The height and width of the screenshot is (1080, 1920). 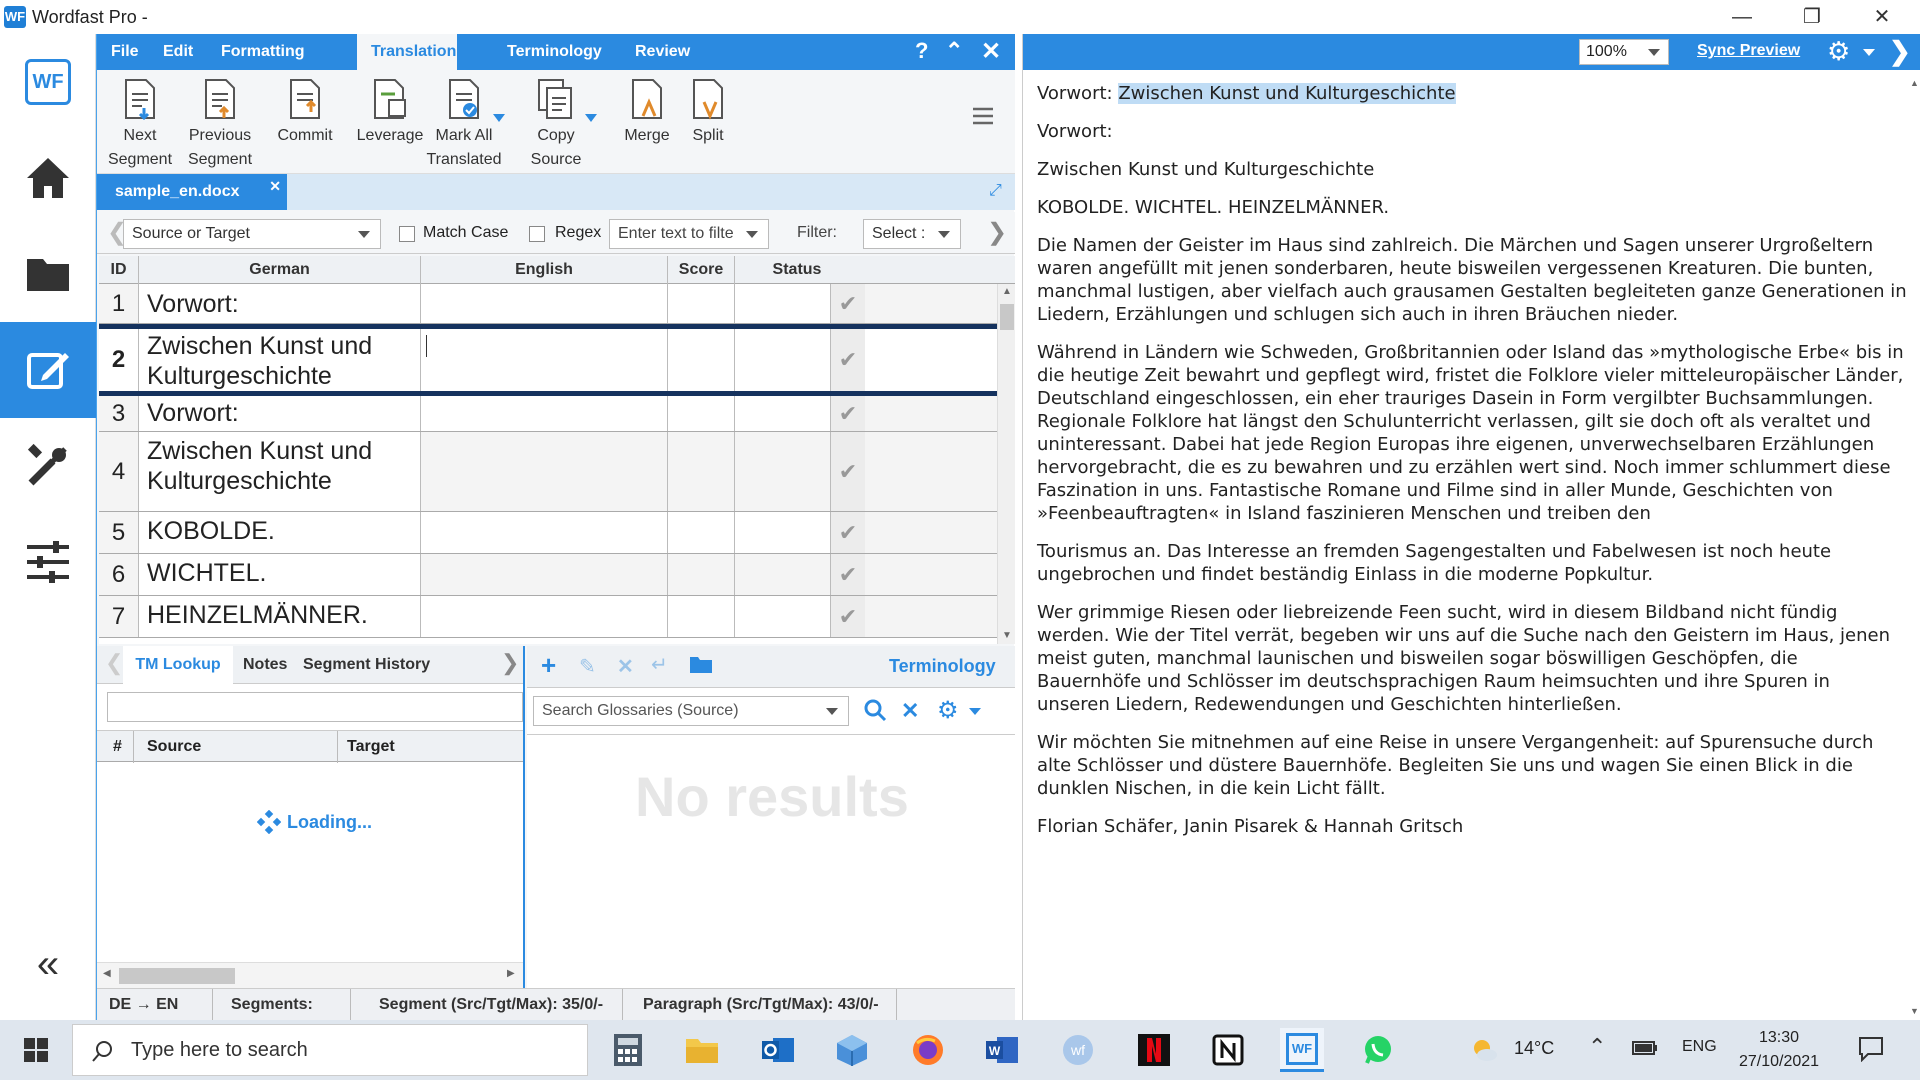 I want to click on segment-row: 5 KOBOLDE. ✔, so click(x=552, y=533).